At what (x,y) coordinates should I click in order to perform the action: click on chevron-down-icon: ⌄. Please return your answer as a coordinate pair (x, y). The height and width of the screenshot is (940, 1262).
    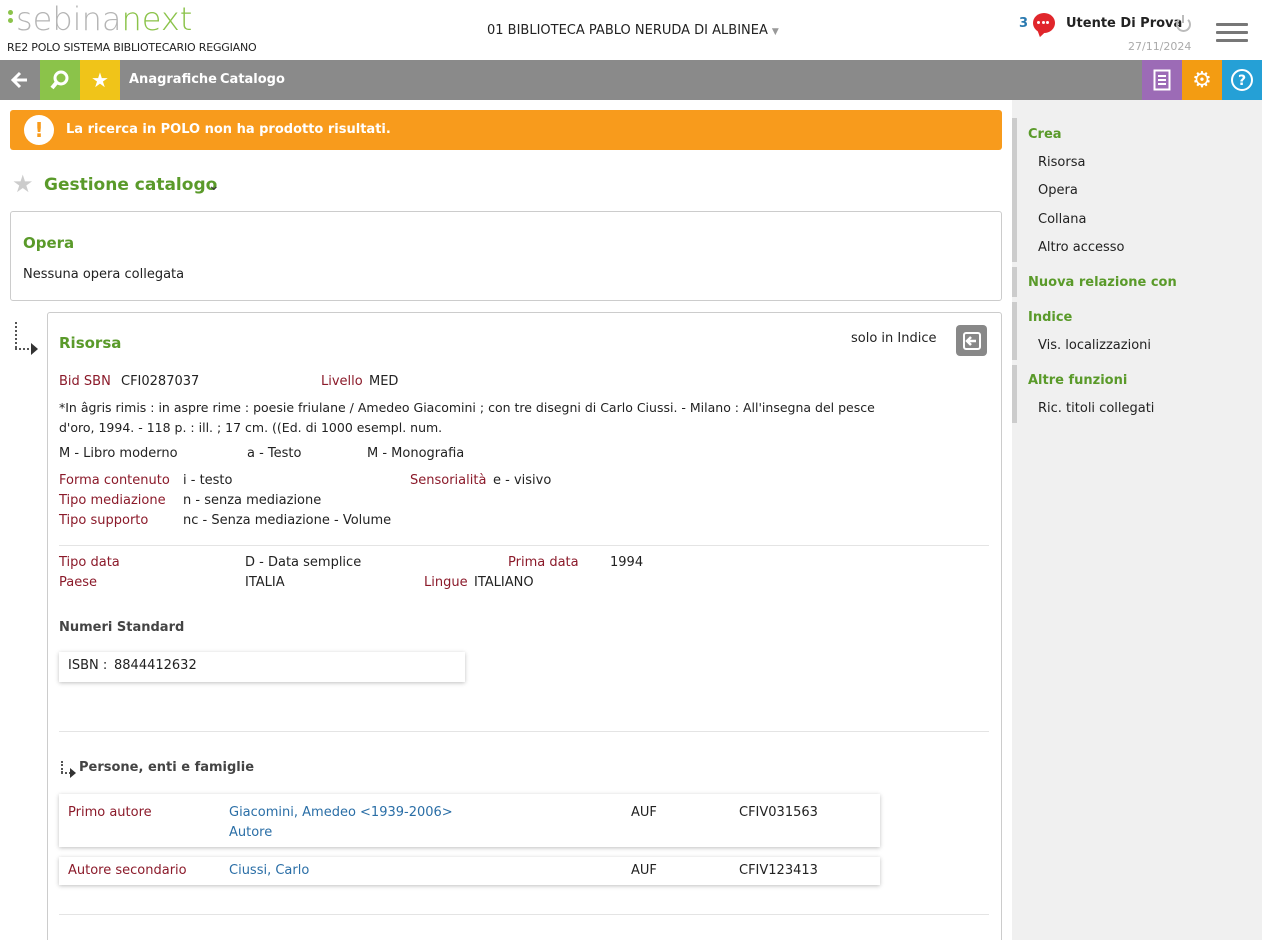
    Looking at the image, I should click on (214, 186).